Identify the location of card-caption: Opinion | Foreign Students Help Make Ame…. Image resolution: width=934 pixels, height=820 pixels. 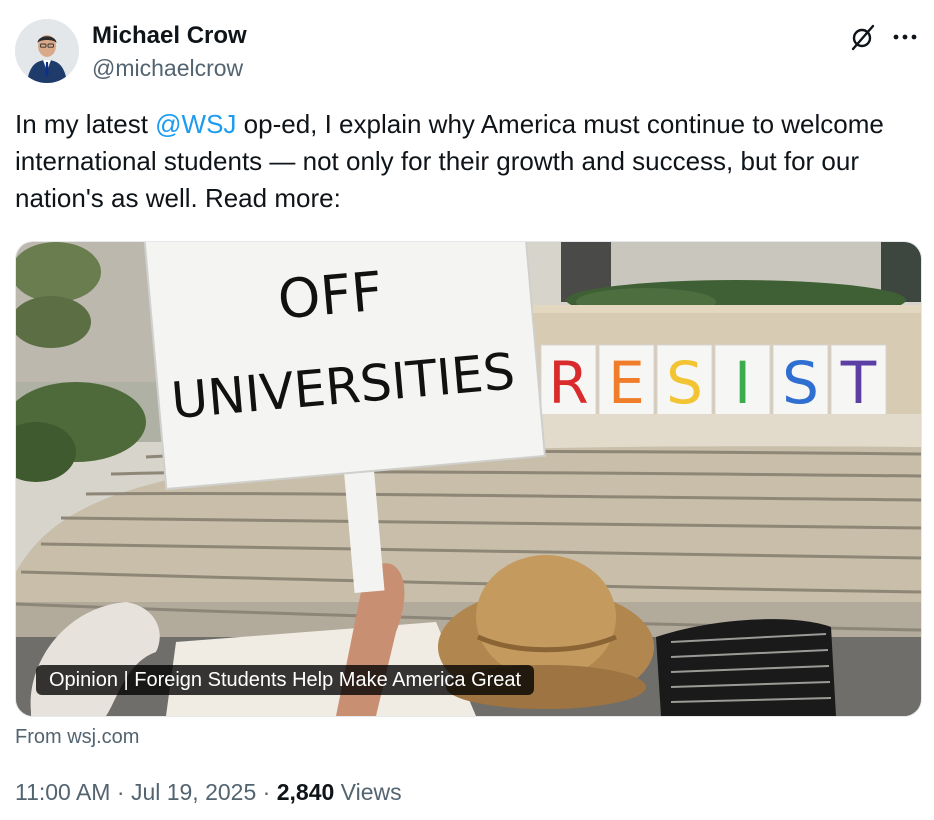
(285, 680).